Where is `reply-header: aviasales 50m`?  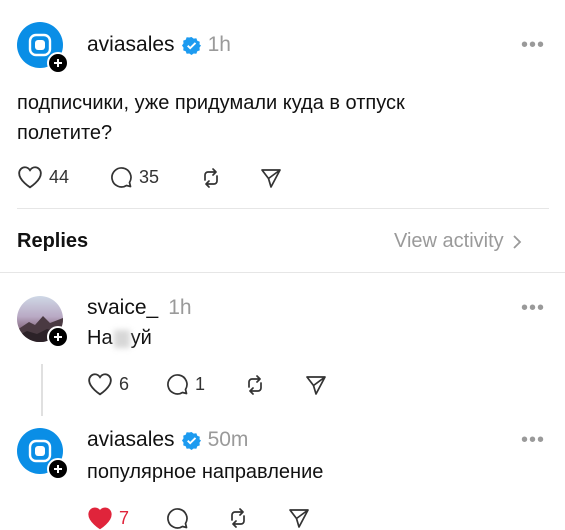 reply-header: aviasales 50m is located at coordinates (167, 440).